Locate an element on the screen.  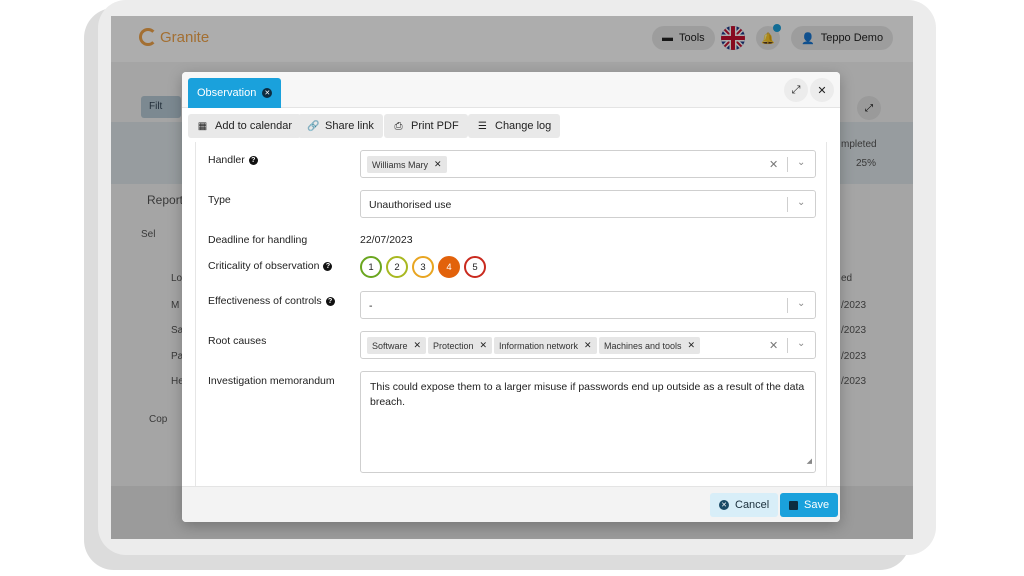
modal-tab-bar: Observation ✕ ⤢ ✕ is located at coordinates (511, 90).